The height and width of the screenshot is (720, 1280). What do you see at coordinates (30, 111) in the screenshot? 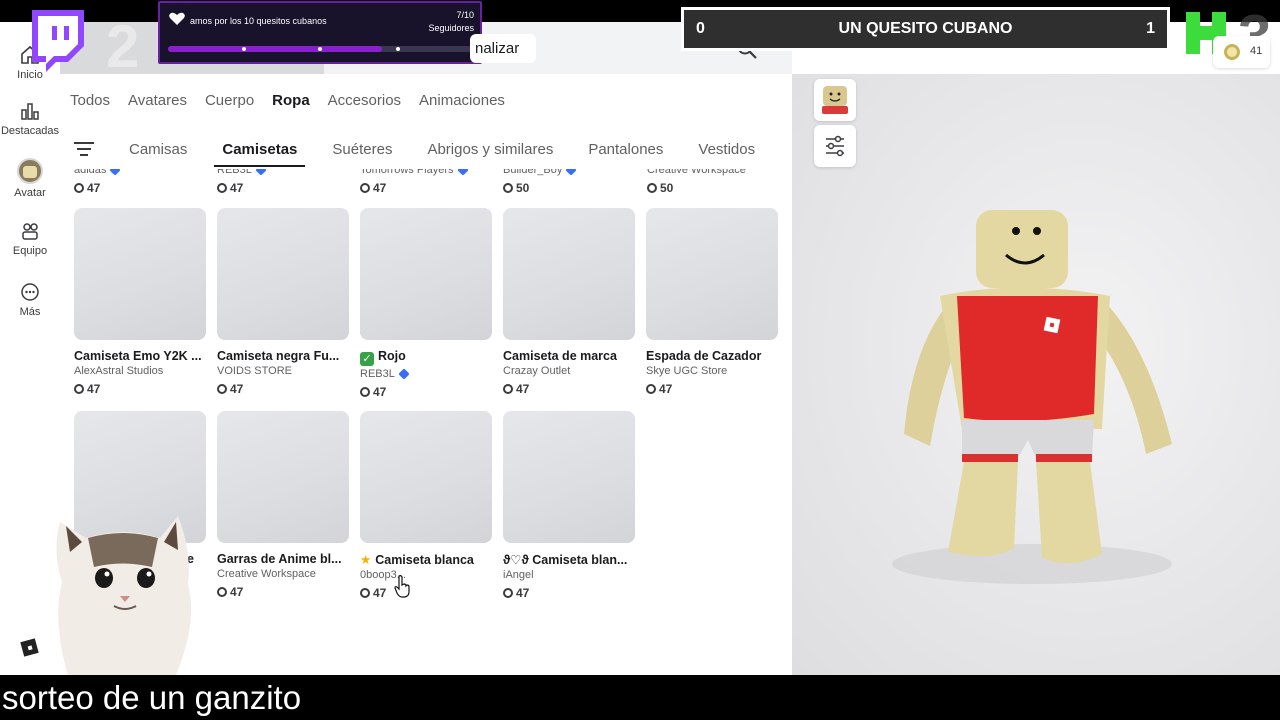
I see `chart-icon` at bounding box center [30, 111].